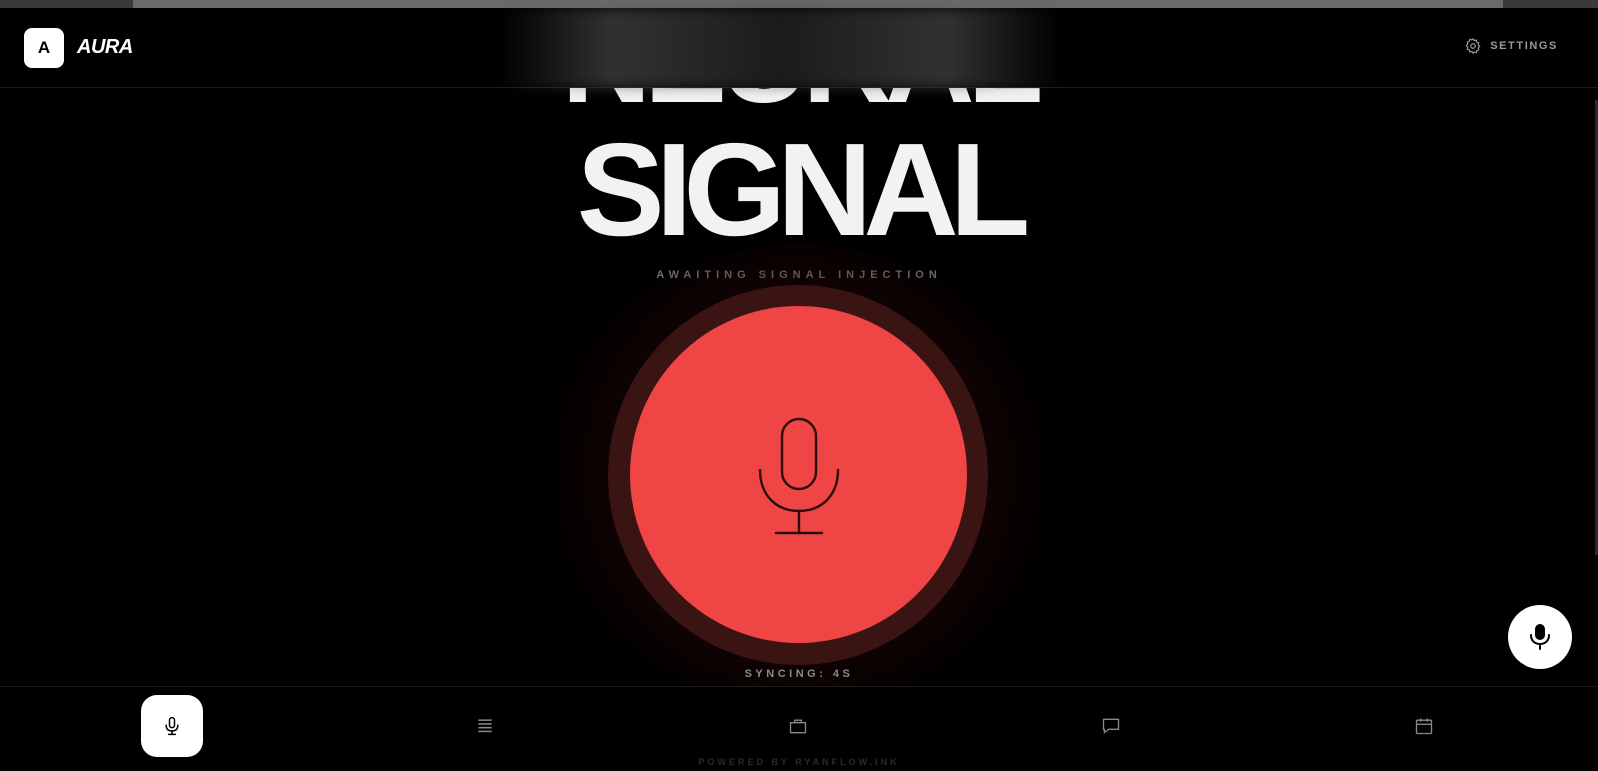 The image size is (1598, 771). I want to click on nav-item-record, so click(172, 726).